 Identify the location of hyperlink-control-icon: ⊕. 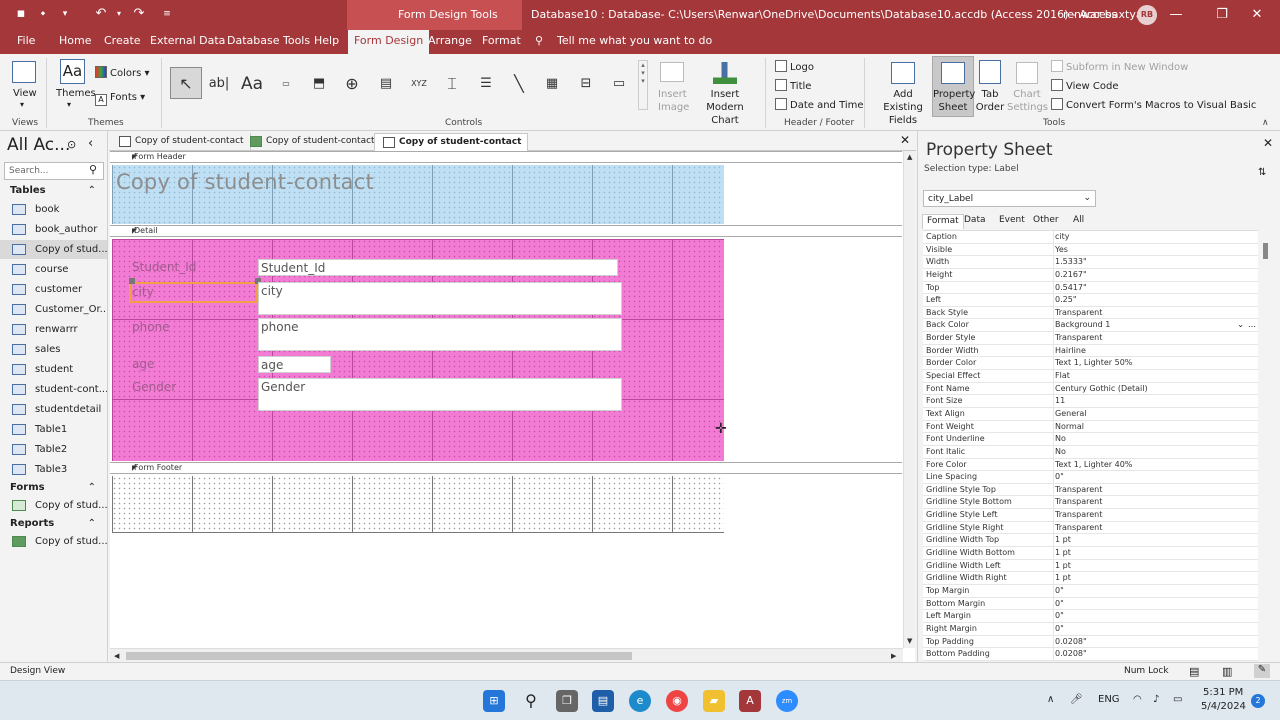
(352, 84).